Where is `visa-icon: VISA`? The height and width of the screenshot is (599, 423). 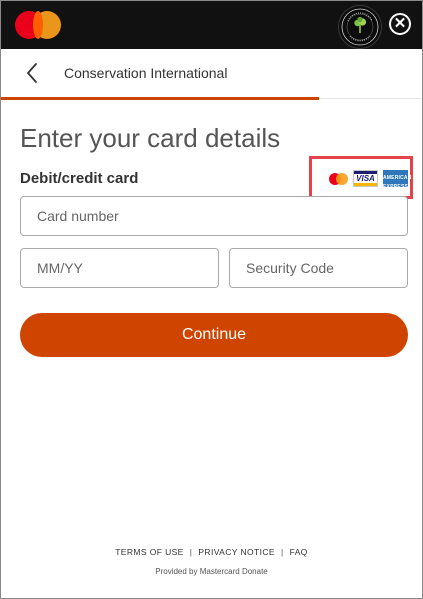
visa-icon: VISA is located at coordinates (365, 178).